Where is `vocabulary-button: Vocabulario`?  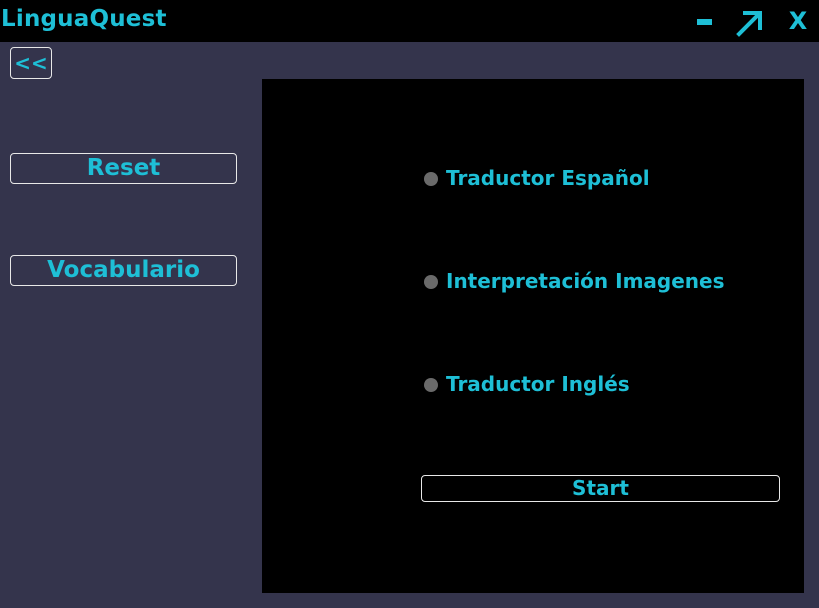
vocabulary-button: Vocabulario is located at coordinates (123, 270).